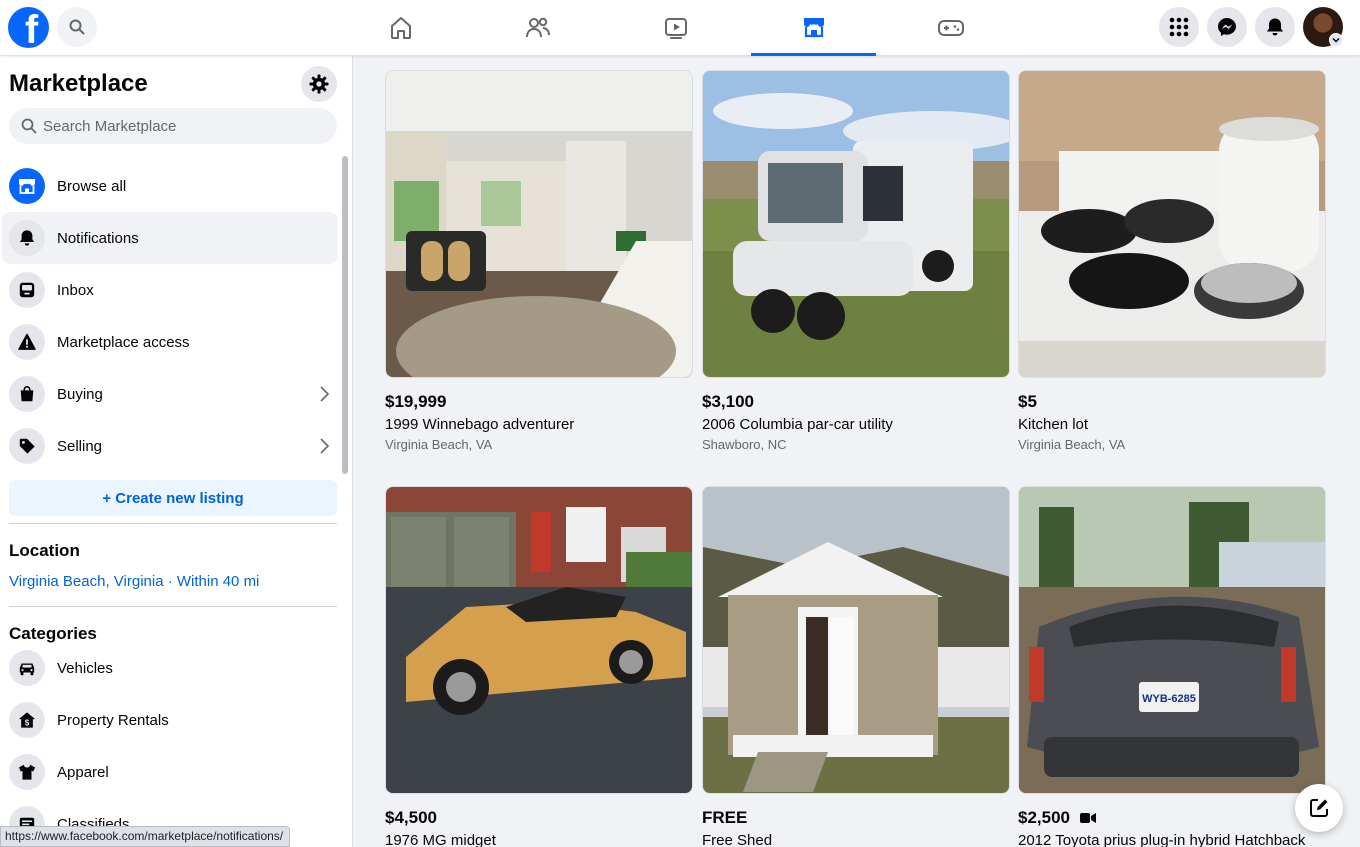 The image size is (1360, 847). I want to click on listing-photo: WYB-6285, so click(1172, 640).